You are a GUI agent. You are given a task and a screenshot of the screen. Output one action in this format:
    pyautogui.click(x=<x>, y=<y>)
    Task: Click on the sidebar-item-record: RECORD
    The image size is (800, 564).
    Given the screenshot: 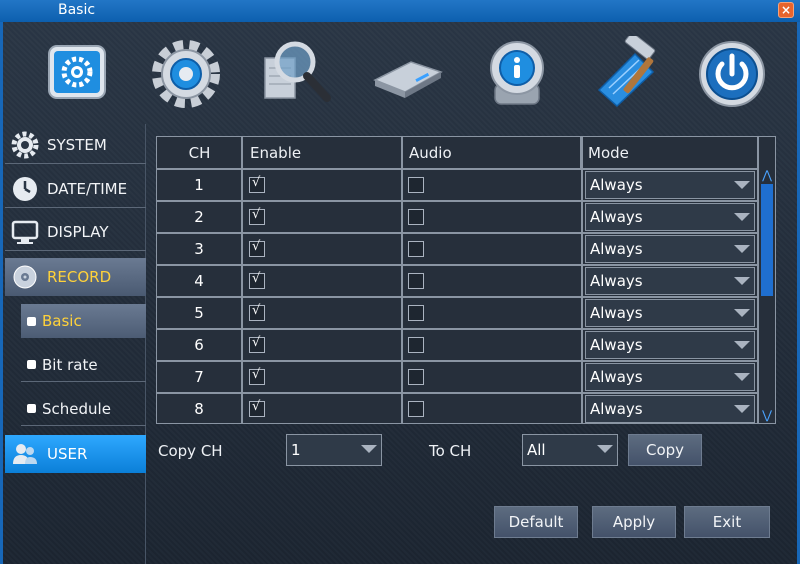 What is the action you would take?
    pyautogui.click(x=75, y=277)
    